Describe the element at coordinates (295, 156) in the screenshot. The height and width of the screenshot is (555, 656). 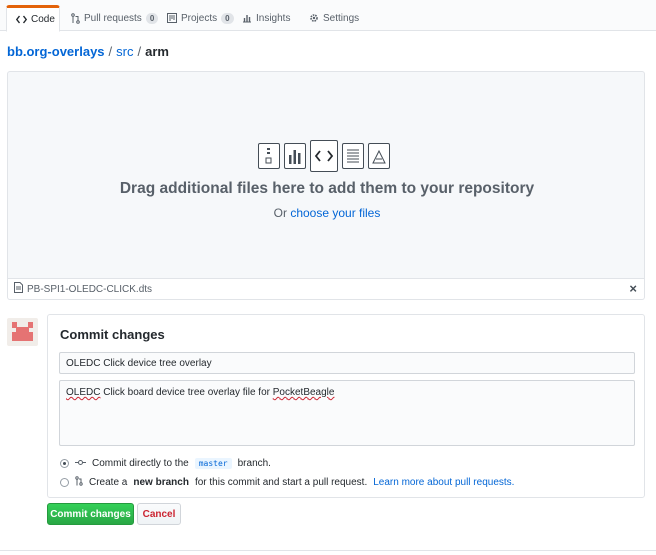
I see `file-chart-icon` at that location.